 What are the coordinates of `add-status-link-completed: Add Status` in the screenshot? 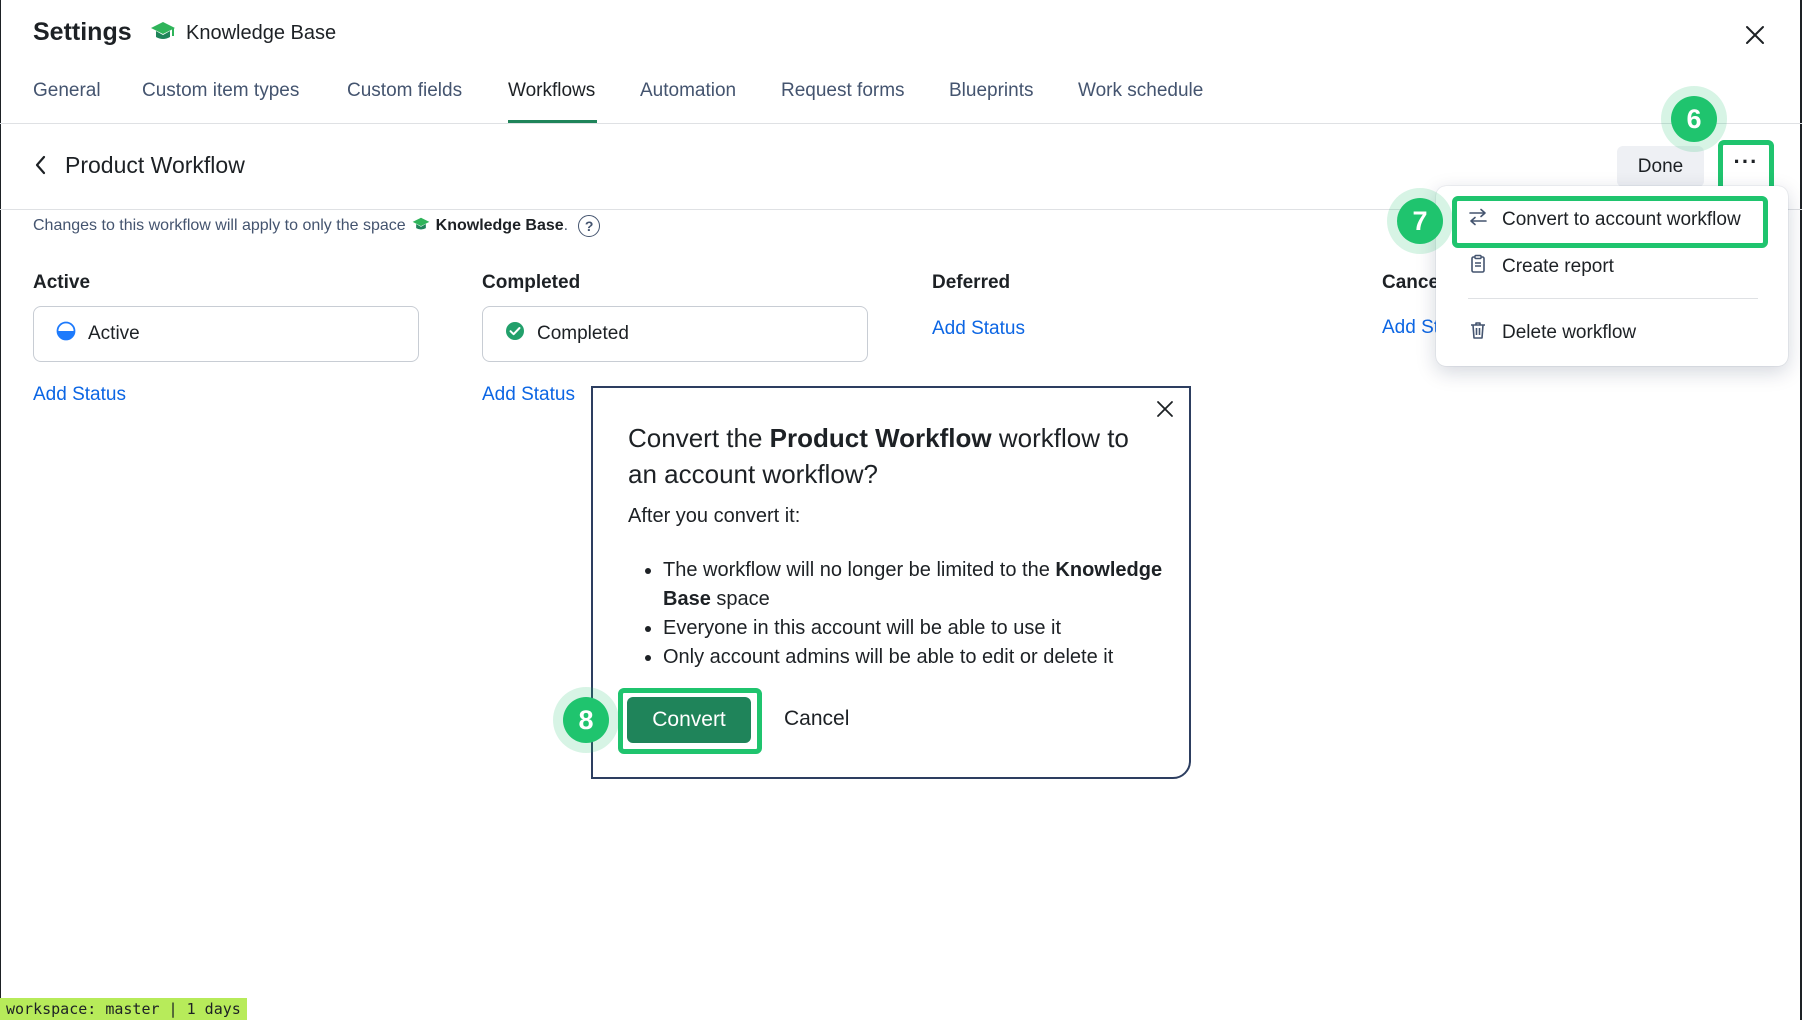 It's located at (528, 395).